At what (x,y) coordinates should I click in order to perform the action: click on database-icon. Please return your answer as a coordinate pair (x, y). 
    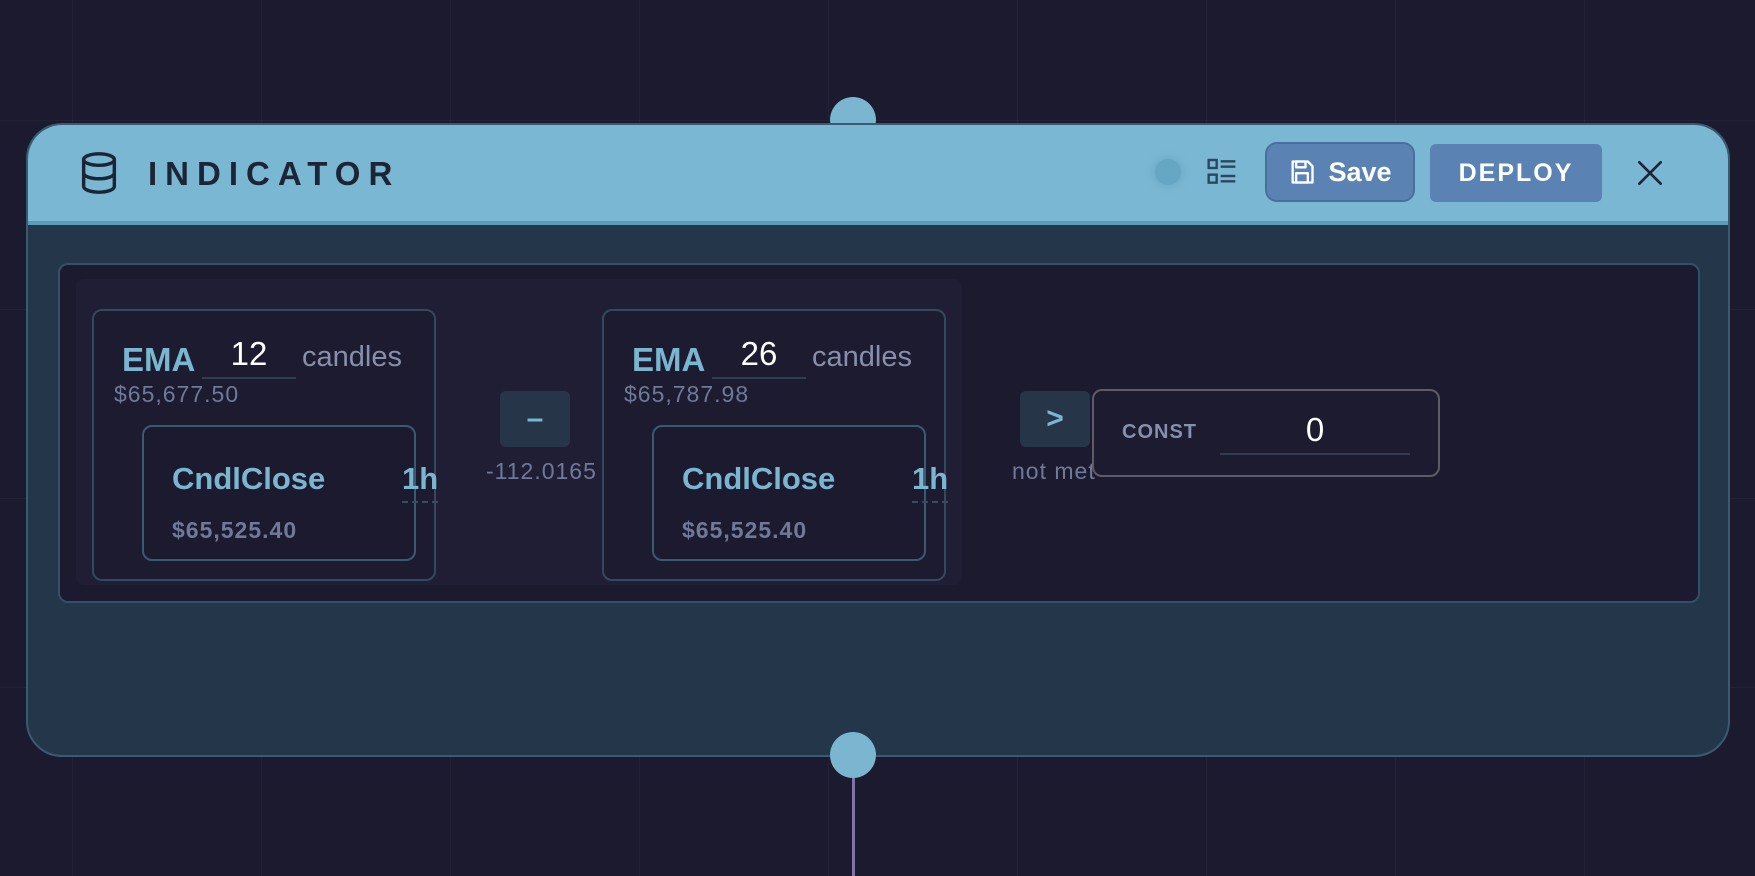
    Looking at the image, I should click on (99, 173).